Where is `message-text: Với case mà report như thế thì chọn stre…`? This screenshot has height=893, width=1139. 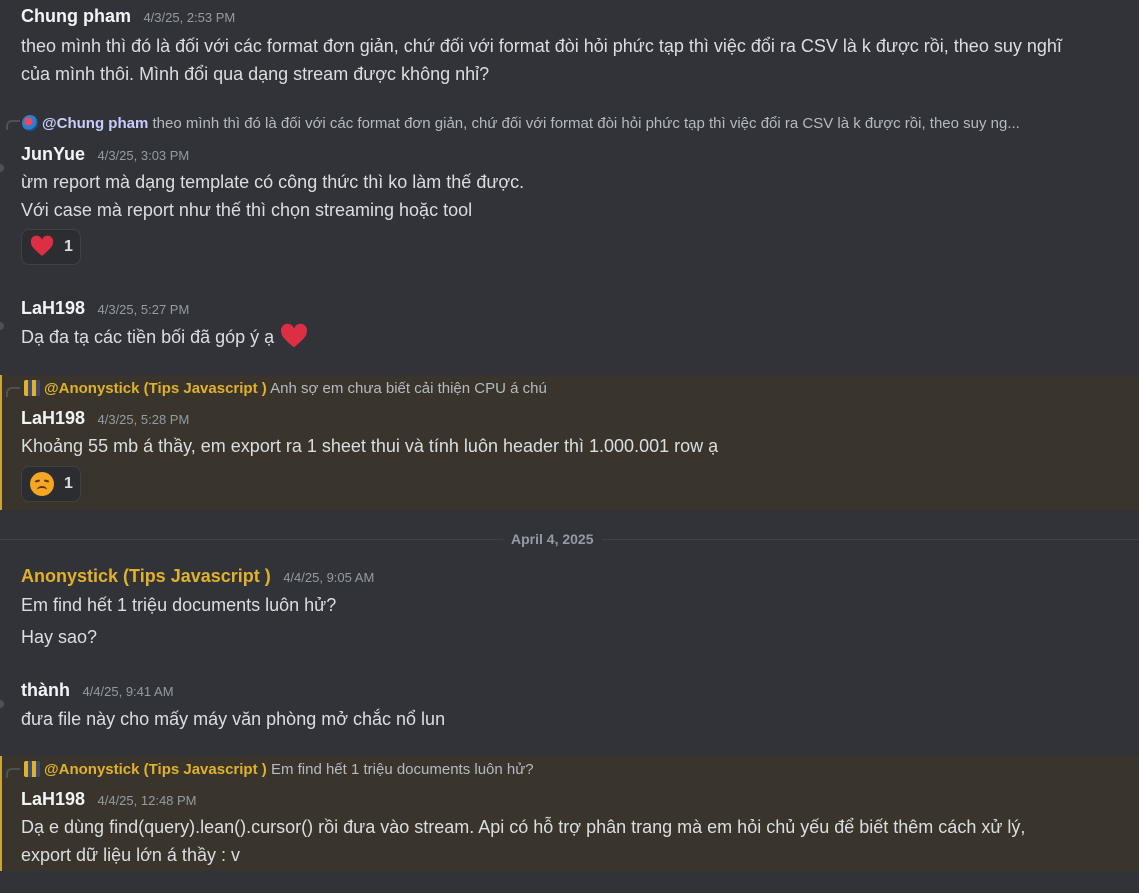 message-text: Với case mà report như thế thì chọn stre… is located at coordinates (247, 210).